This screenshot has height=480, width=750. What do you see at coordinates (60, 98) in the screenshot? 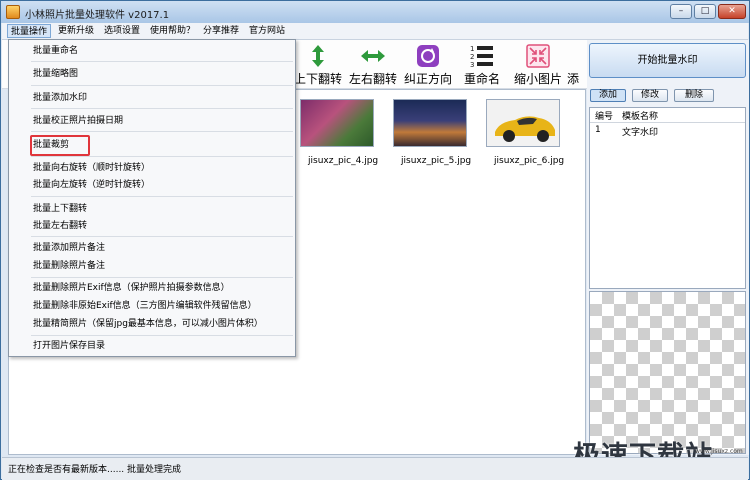
I see `menu-item-batch-watermark: 批量添加水印` at bounding box center [60, 98].